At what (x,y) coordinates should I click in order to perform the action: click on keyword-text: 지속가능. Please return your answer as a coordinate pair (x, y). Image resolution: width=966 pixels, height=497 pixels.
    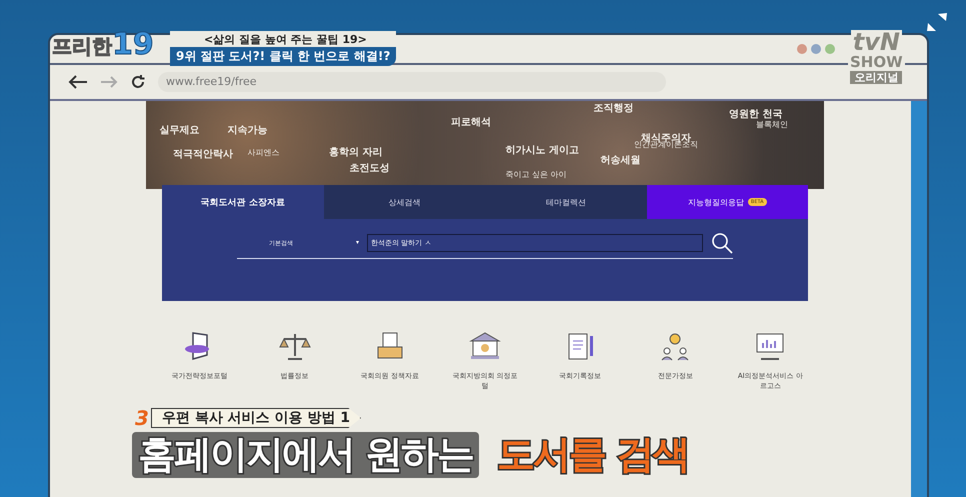
    Looking at the image, I should click on (247, 130).